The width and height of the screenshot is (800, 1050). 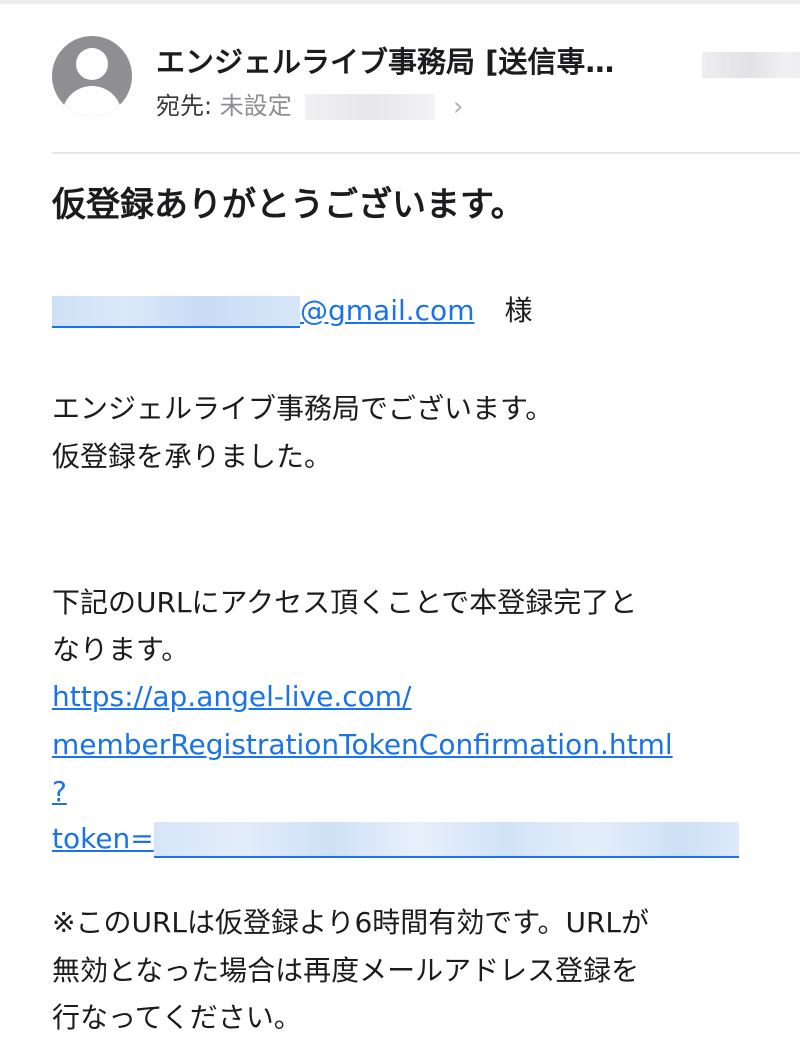 I want to click on recipient-row: 宛先: 未設定 ›, so click(x=309, y=106).